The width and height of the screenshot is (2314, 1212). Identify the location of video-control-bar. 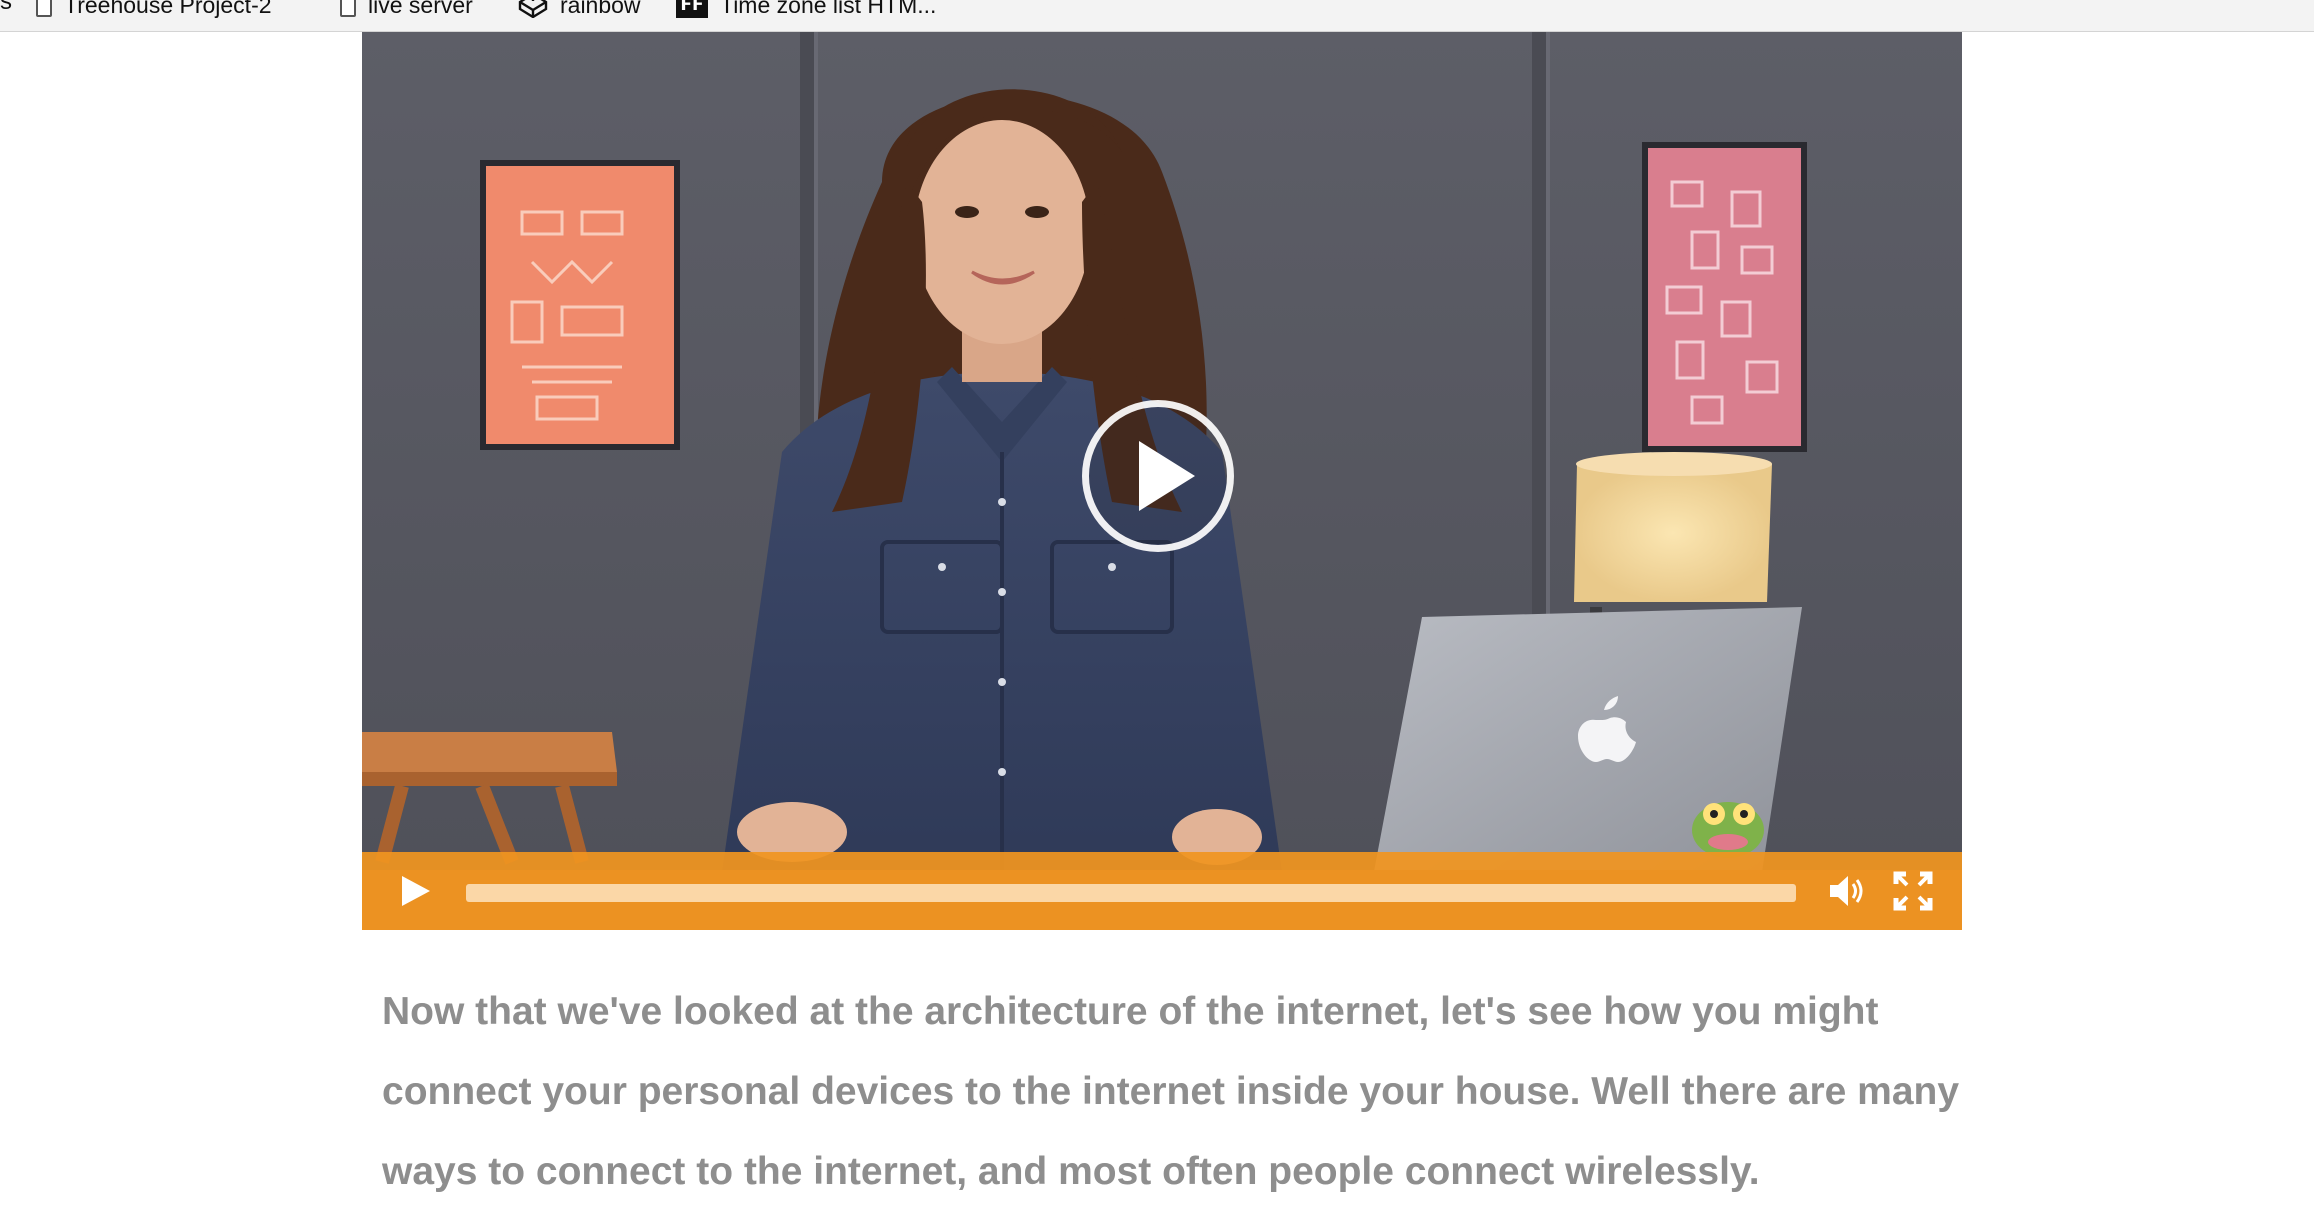
(1162, 891).